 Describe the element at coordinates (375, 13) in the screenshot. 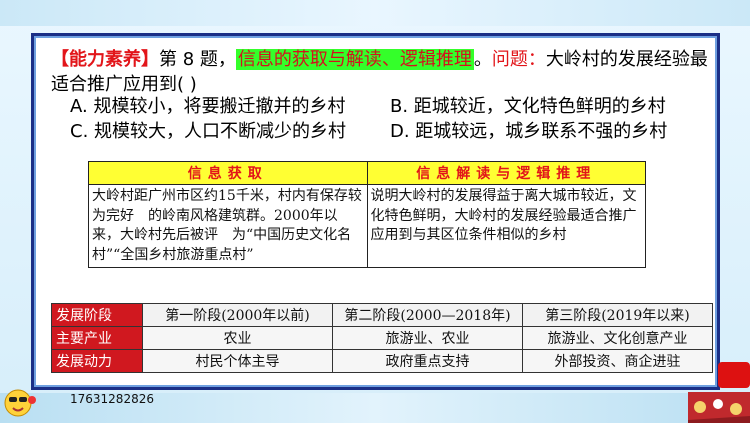

I see `top-band` at that location.